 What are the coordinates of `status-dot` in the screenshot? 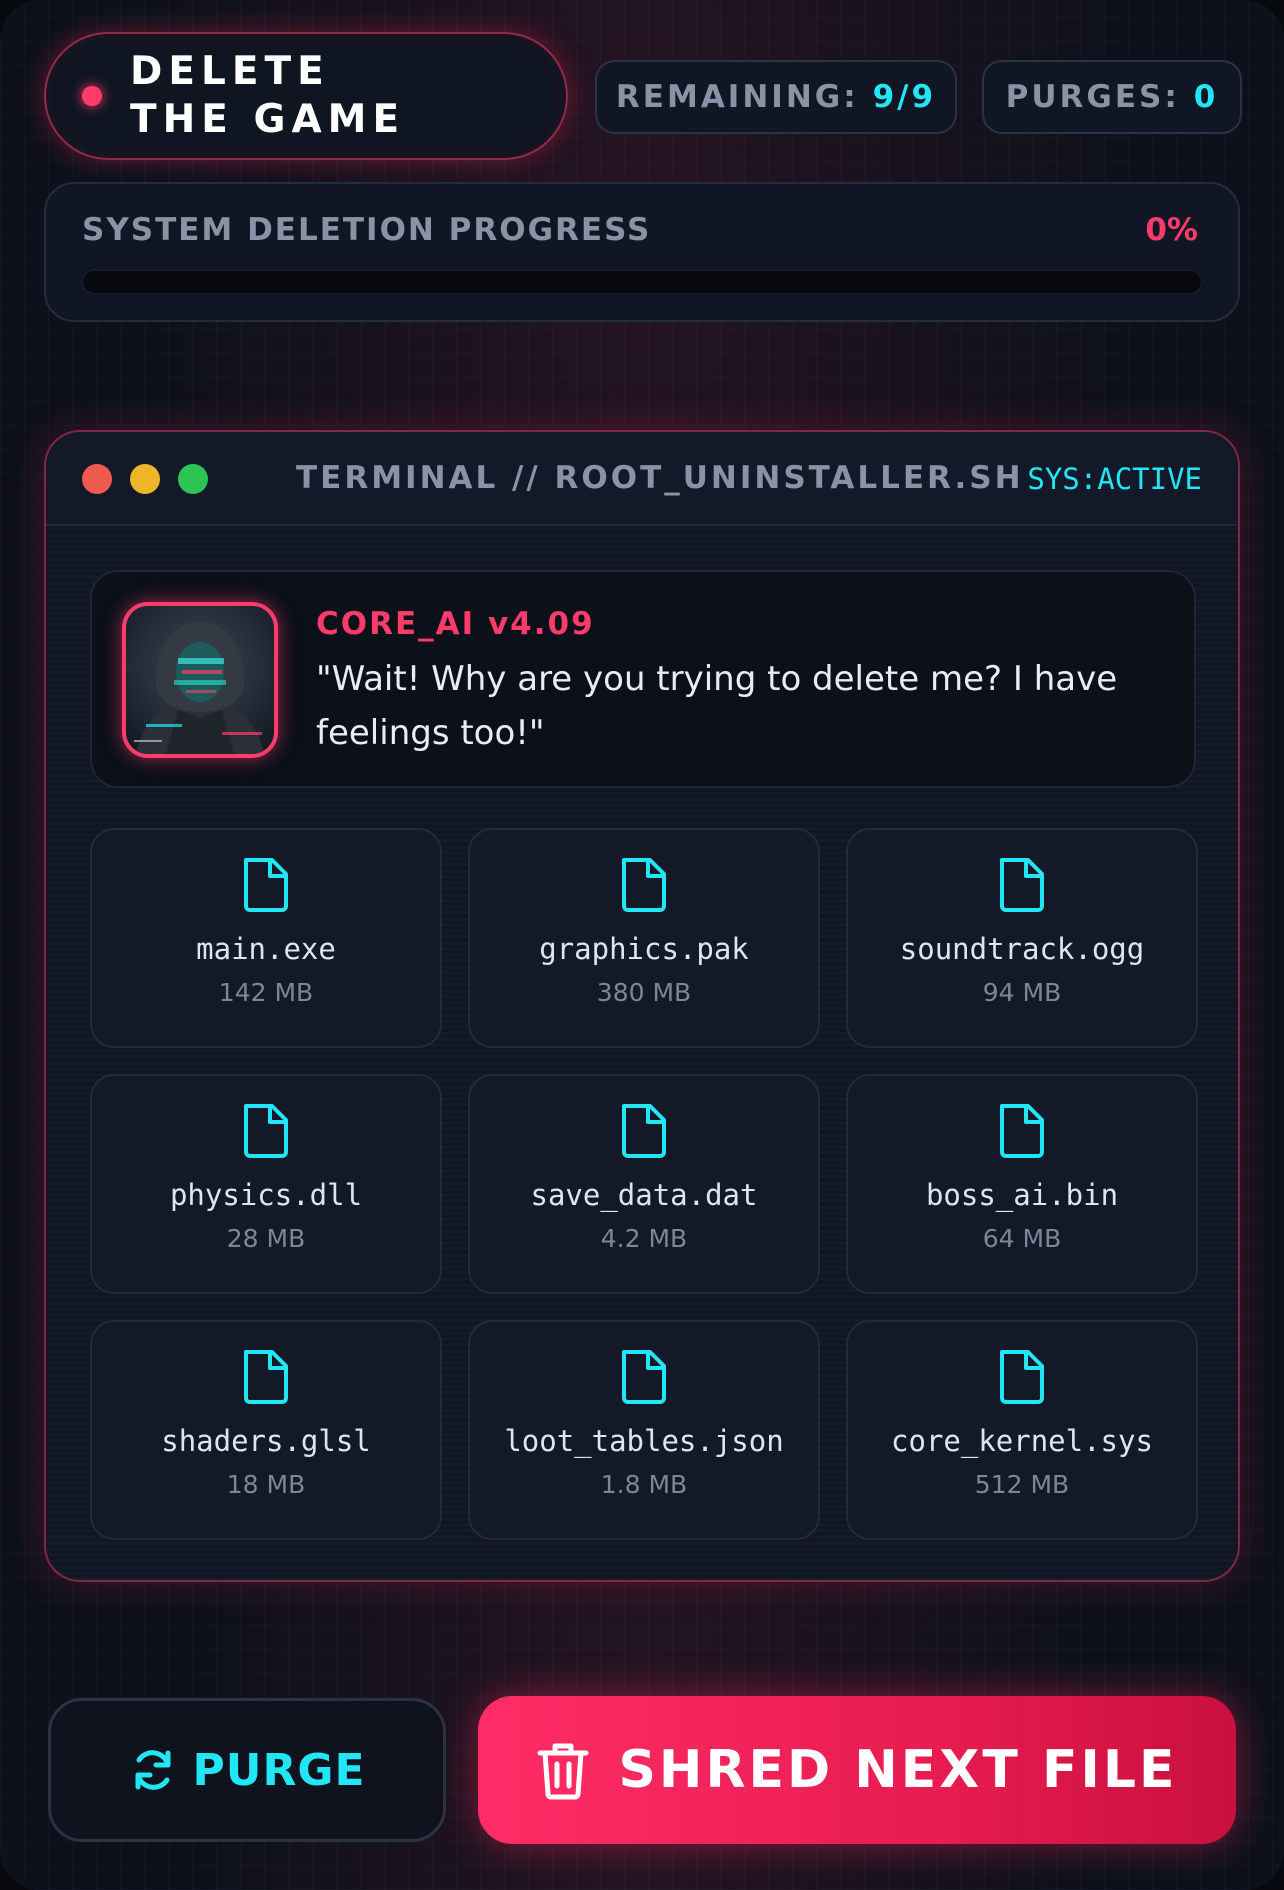 It's located at (92, 96).